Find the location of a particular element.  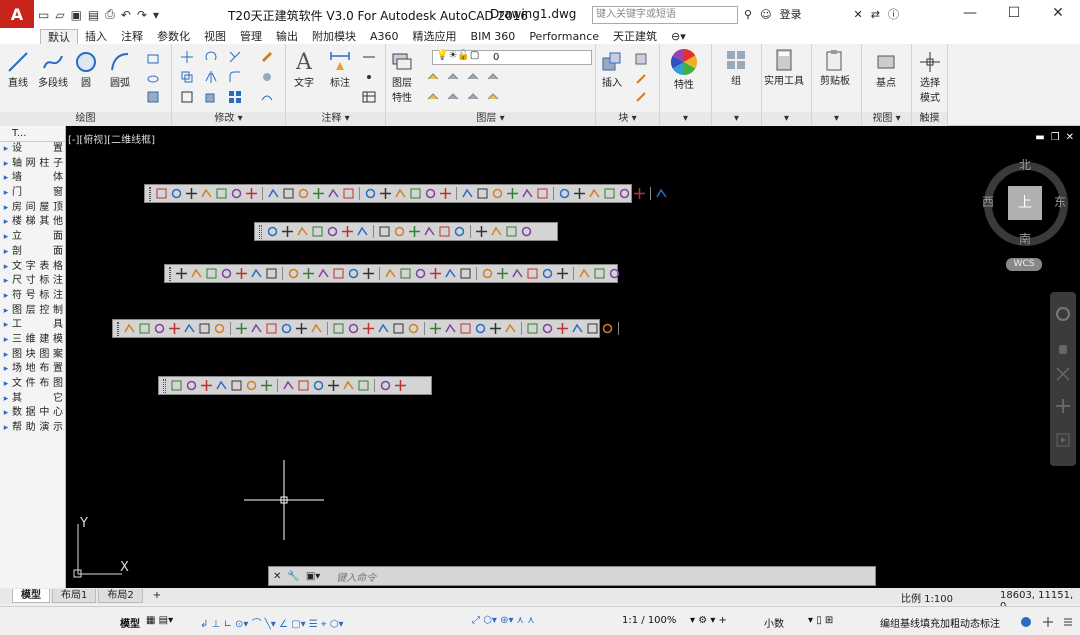

units-dropdown: 小数 is located at coordinates (774, 622).